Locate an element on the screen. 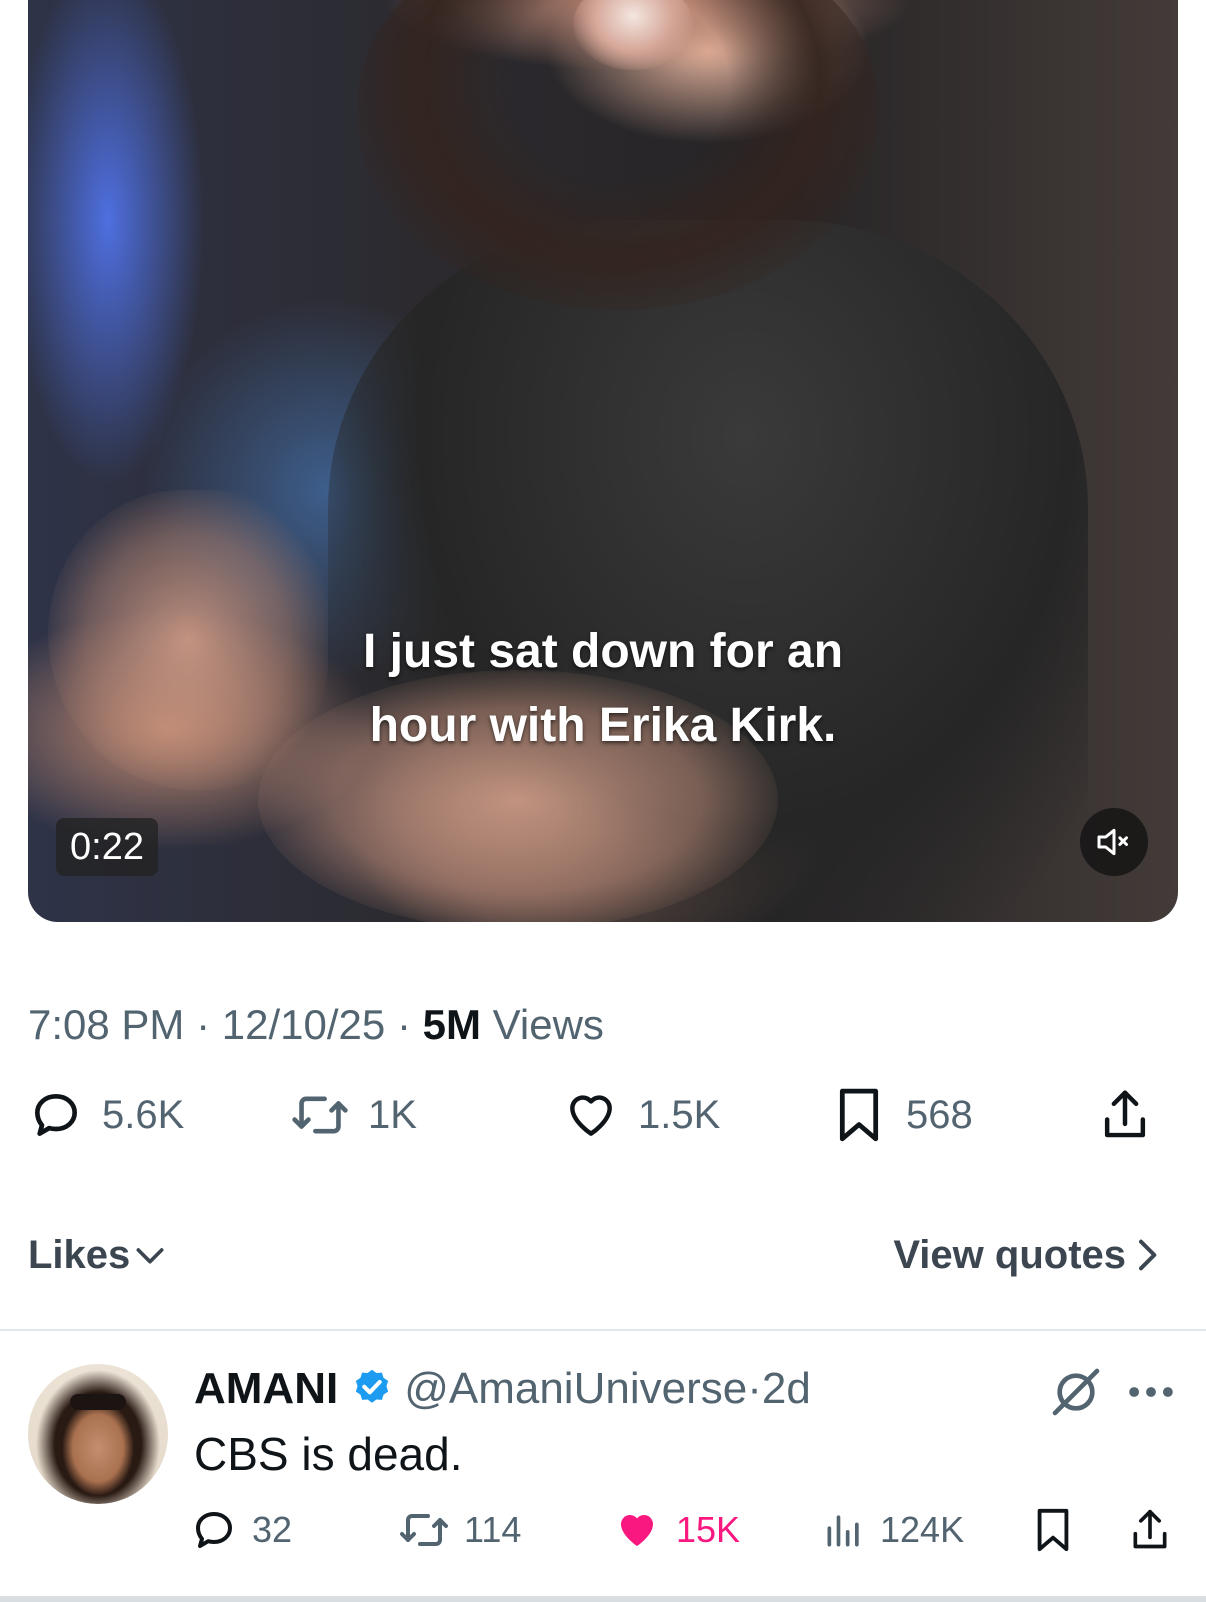 The width and height of the screenshot is (1206, 1602). reply-header: AMANI @AmaniUniverse · 2d is located at coordinates (502, 1389).